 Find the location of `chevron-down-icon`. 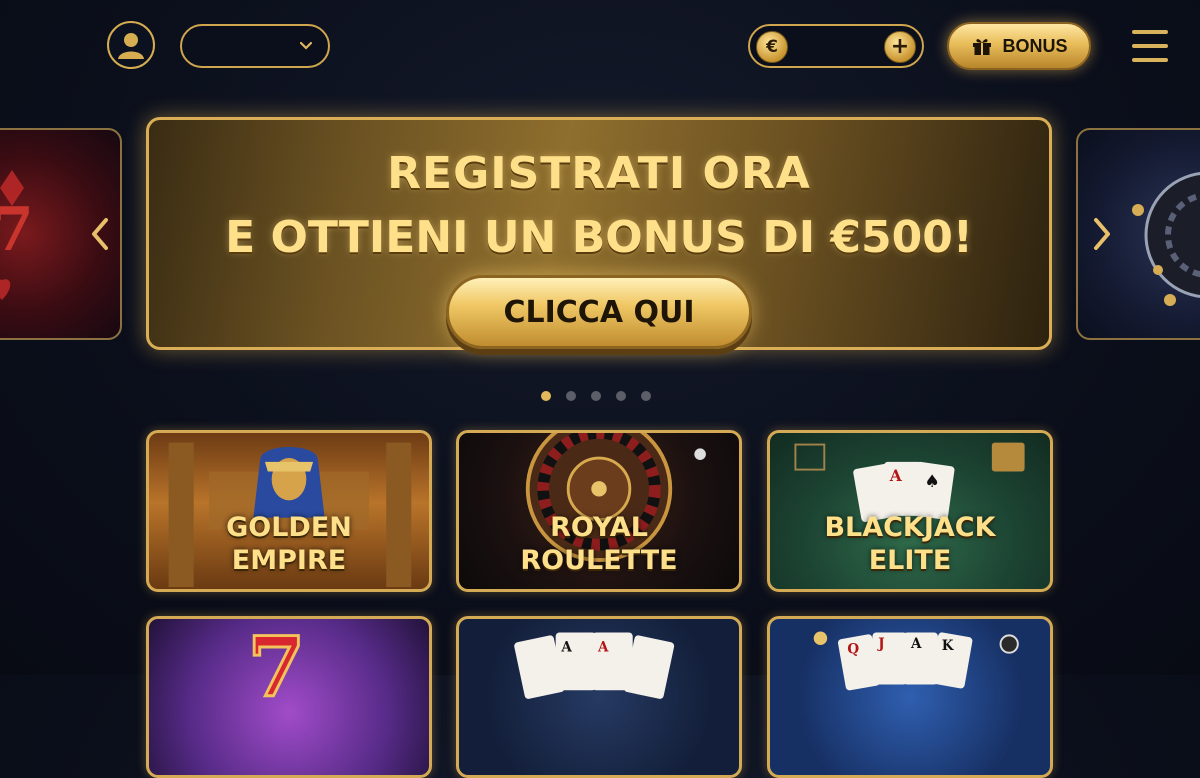

chevron-down-icon is located at coordinates (306, 45).